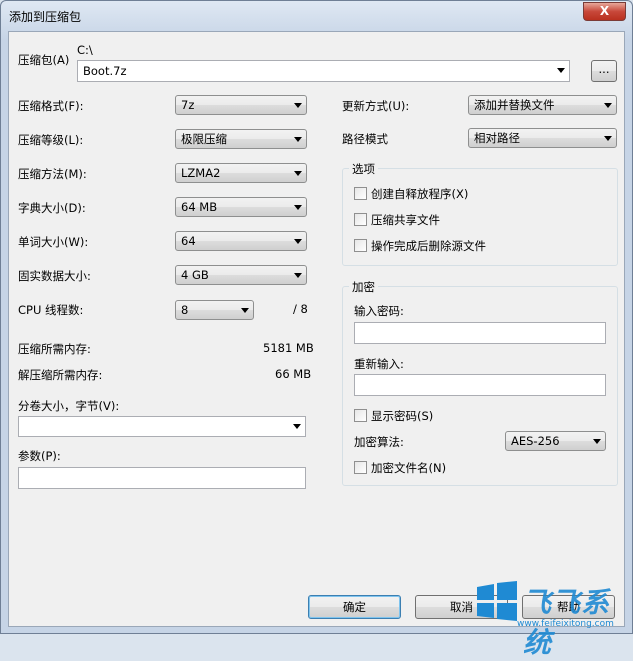 This screenshot has height=661, width=633. Describe the element at coordinates (69, 406) in the screenshot. I see `volume-label: 分卷大小，字节(V):` at that location.